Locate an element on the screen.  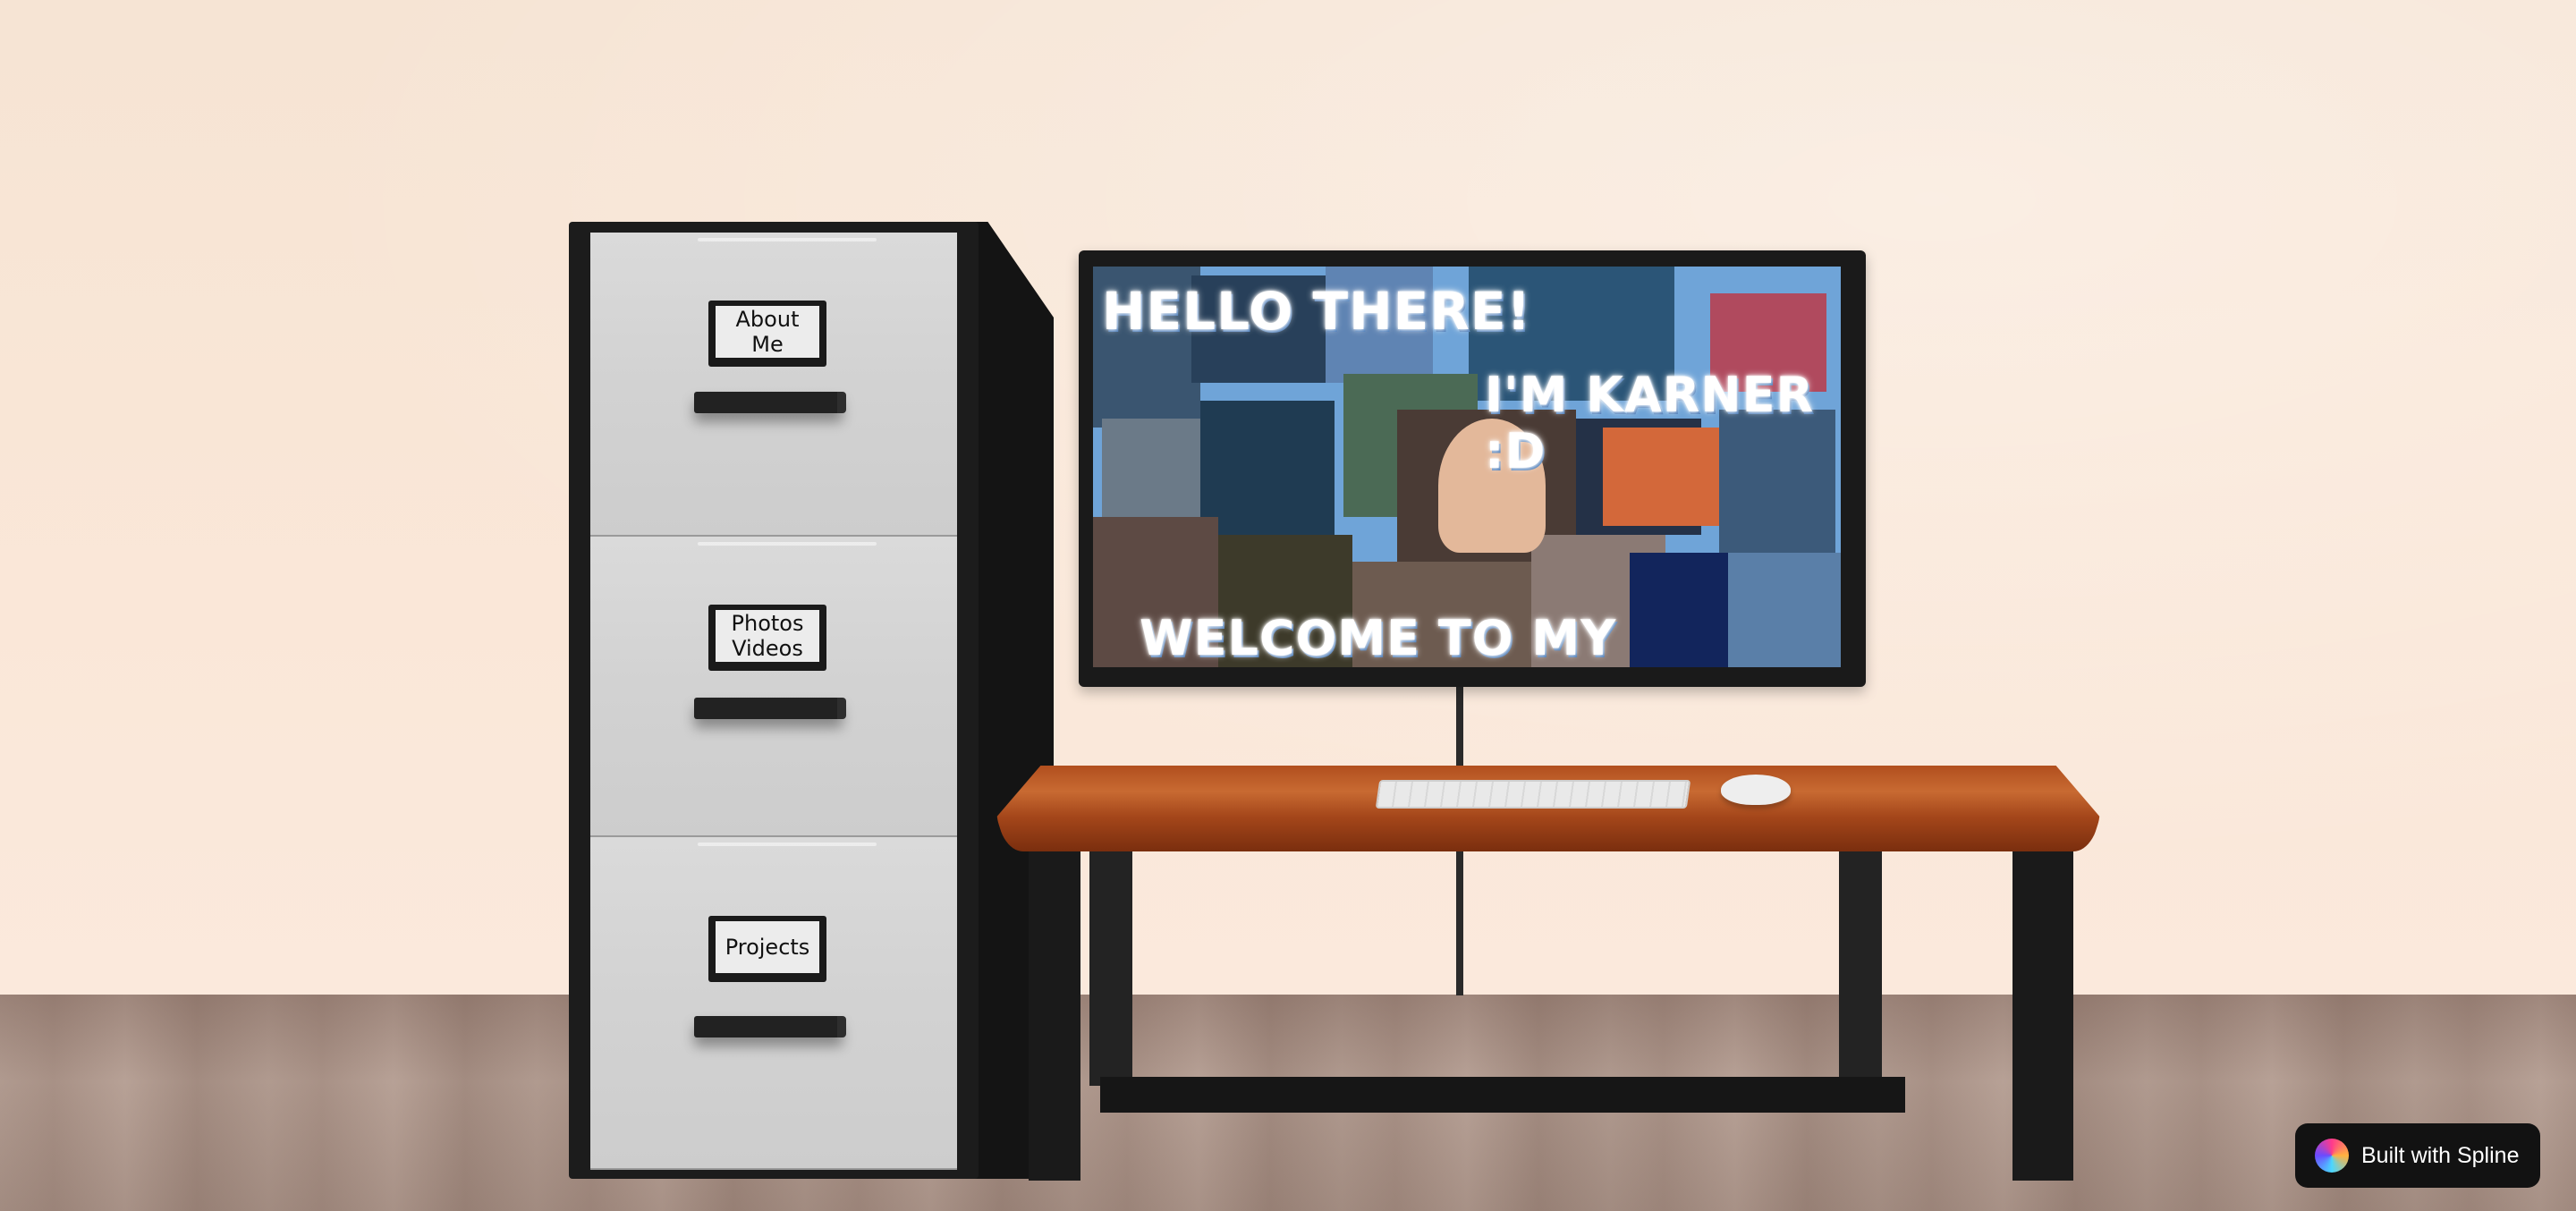
drawer-label: Projects is located at coordinates (767, 949).